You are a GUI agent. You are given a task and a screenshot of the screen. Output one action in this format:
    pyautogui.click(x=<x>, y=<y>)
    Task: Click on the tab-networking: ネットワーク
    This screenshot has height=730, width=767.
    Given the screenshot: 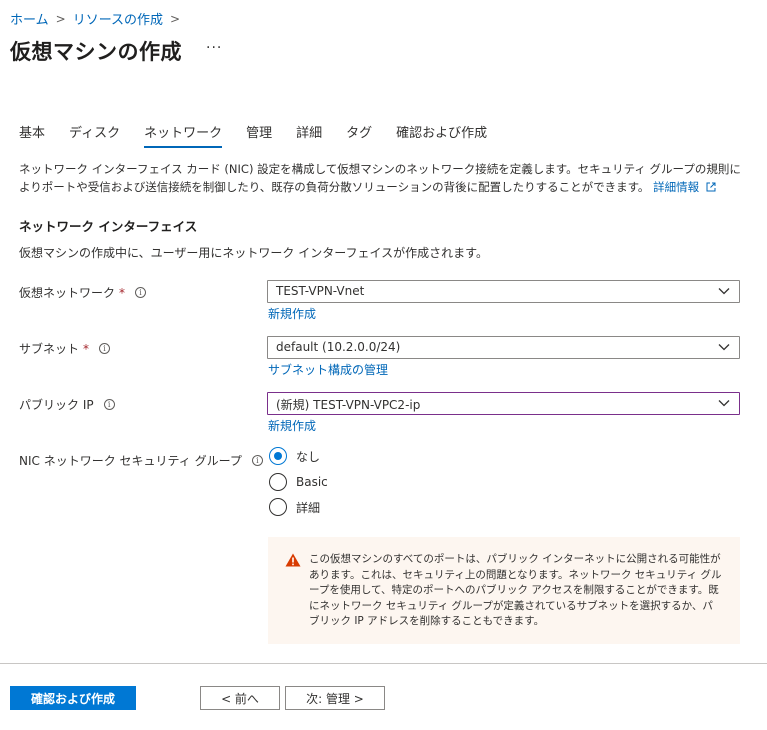 What is the action you would take?
    pyautogui.click(x=183, y=136)
    